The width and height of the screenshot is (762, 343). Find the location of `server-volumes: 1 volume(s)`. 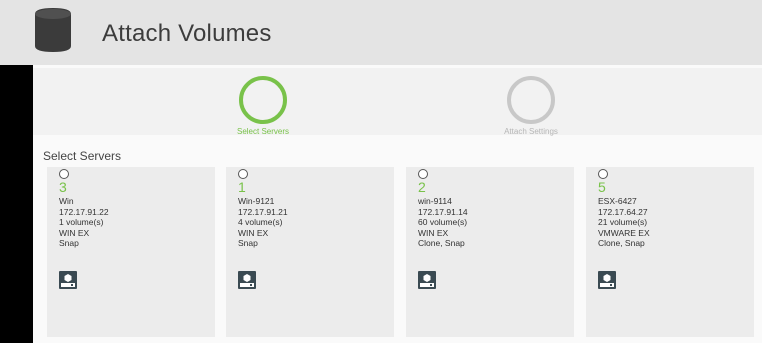

server-volumes: 1 volume(s) is located at coordinates (81, 222).